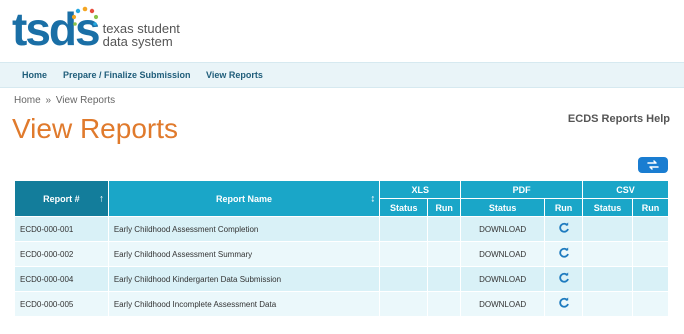  I want to click on col-header-pdf: PDF, so click(522, 189).